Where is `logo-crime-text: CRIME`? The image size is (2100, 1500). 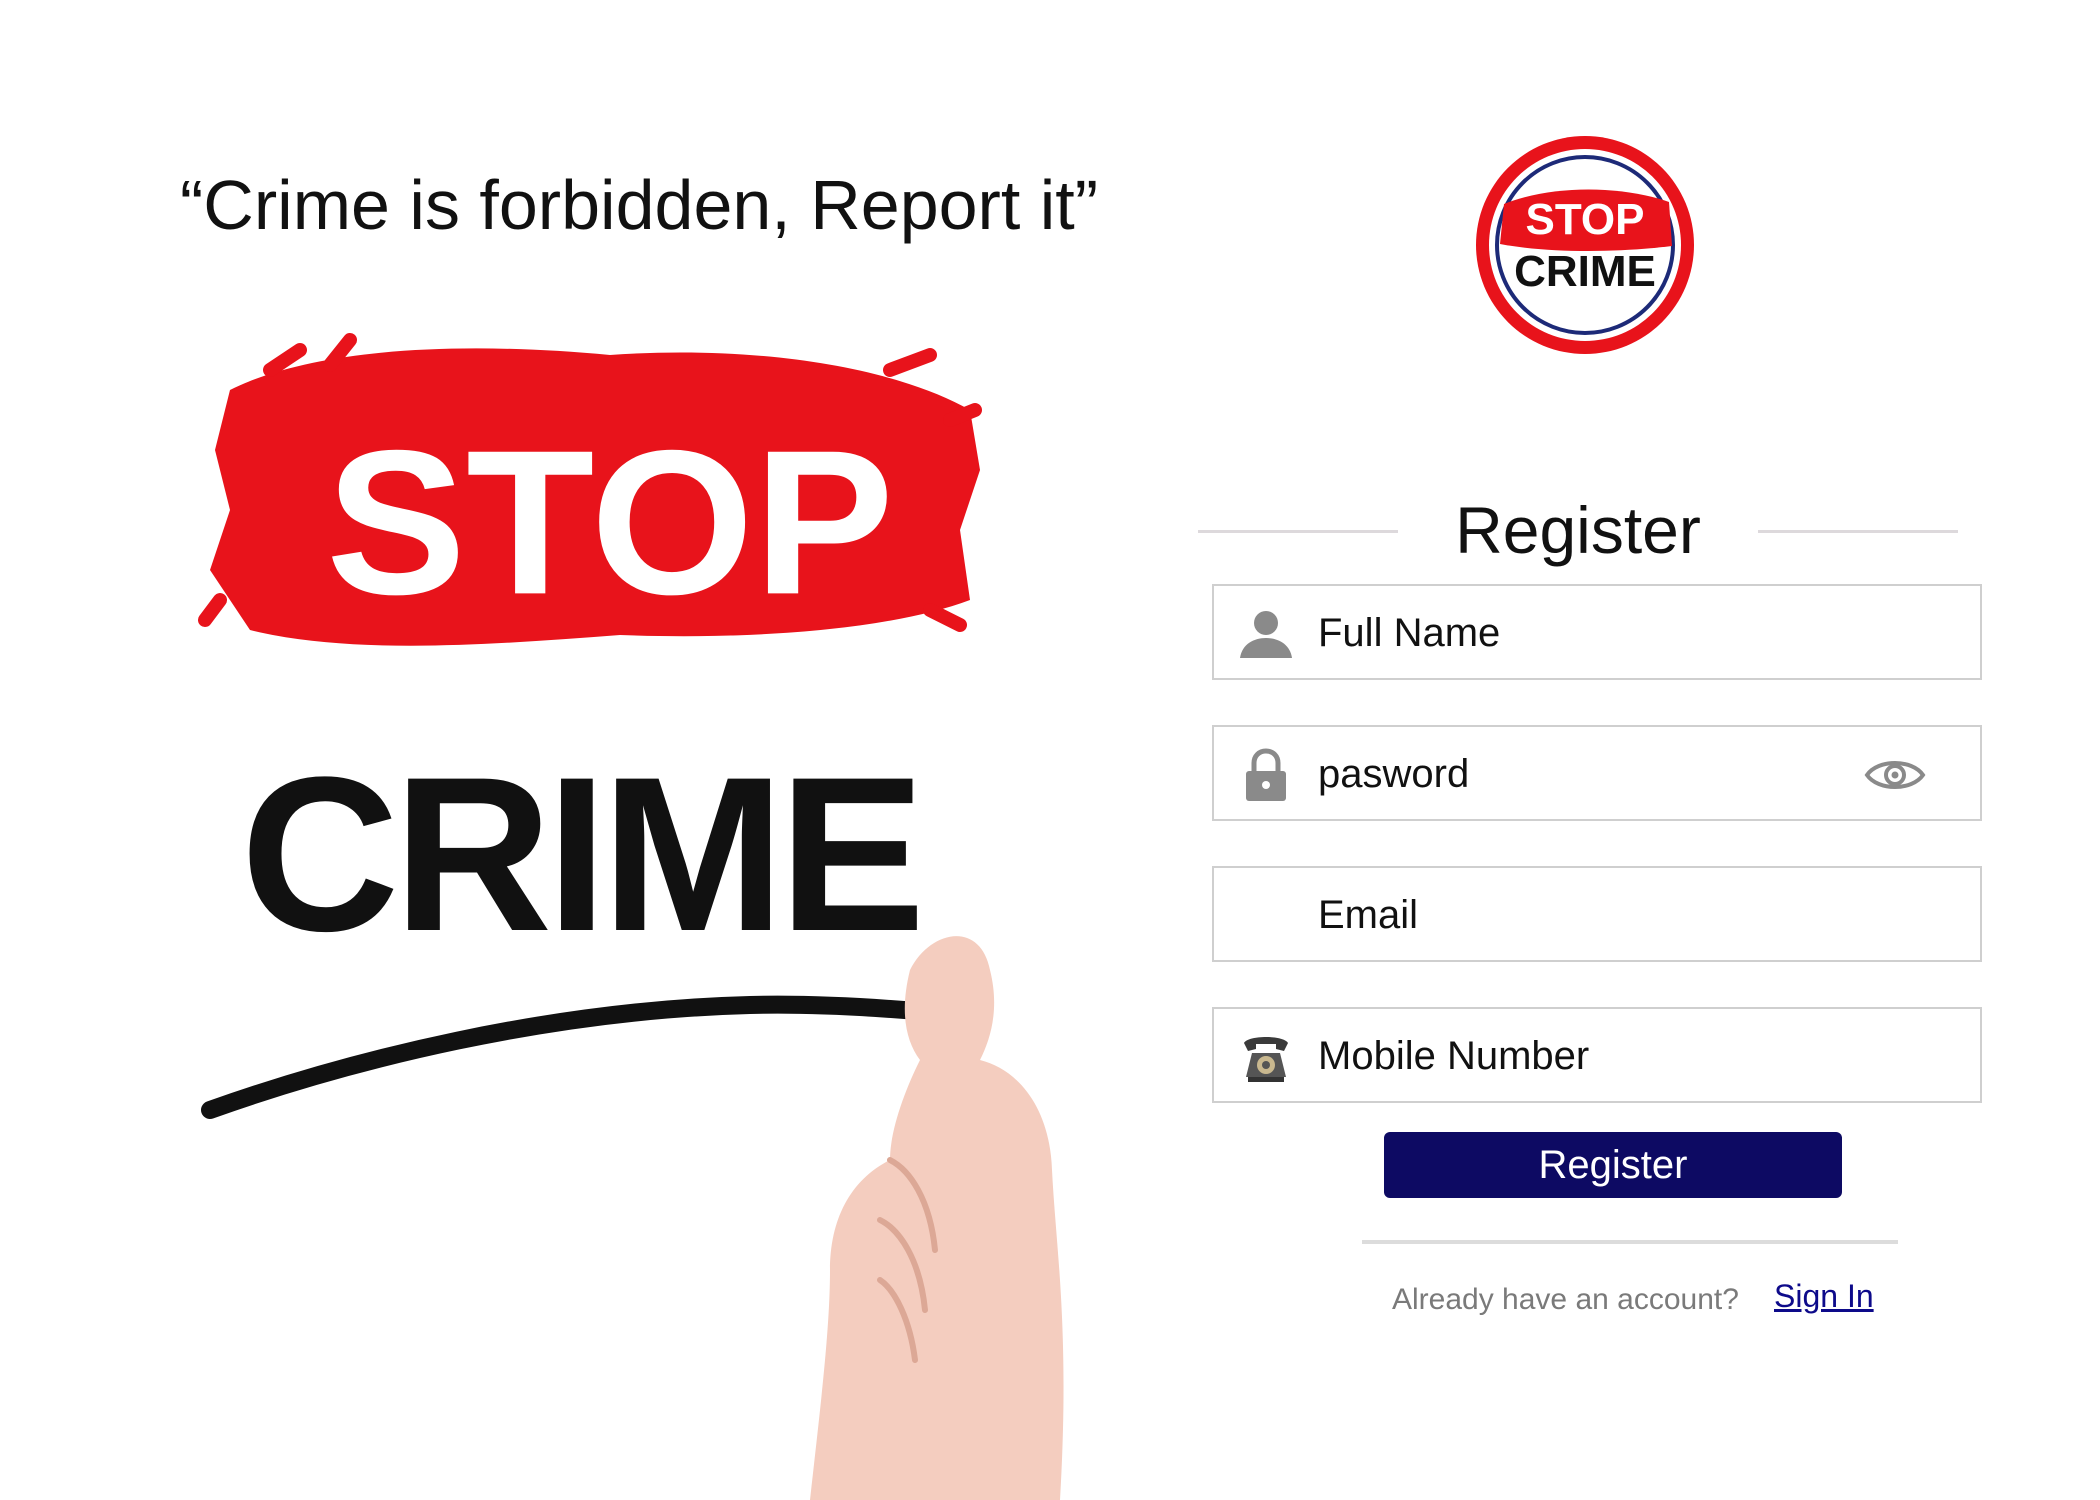 logo-crime-text: CRIME is located at coordinates (1585, 271).